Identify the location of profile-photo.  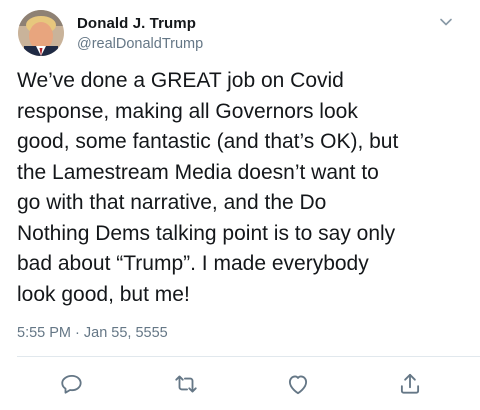
(41, 33).